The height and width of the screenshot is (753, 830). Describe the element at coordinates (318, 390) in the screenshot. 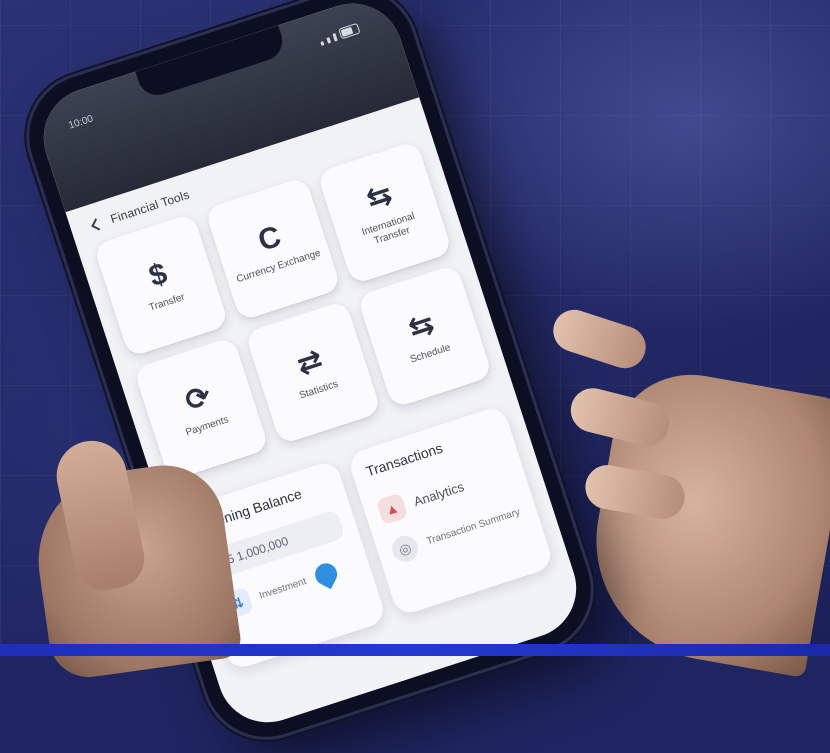

I see `tile-label: Statistics` at that location.